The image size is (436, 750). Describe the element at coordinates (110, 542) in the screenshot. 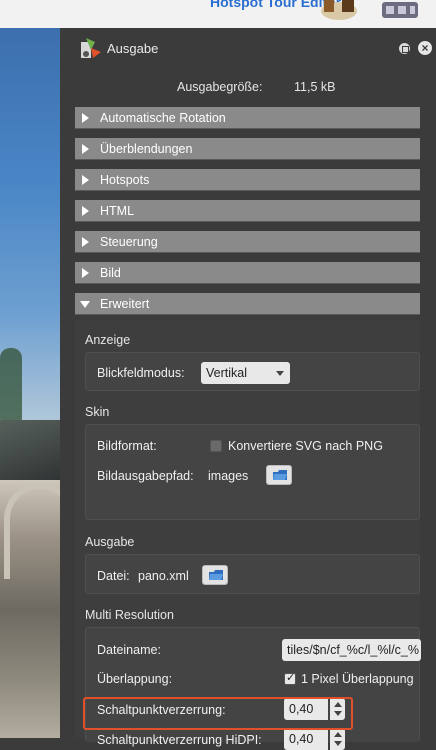

I see `group-title-ausgabe: Ausgabe` at that location.